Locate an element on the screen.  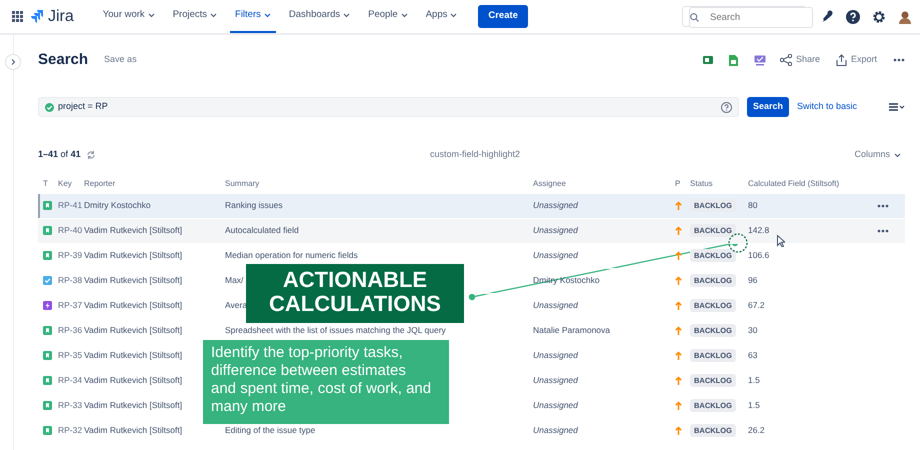
column-header: Reporter is located at coordinates (100, 183).